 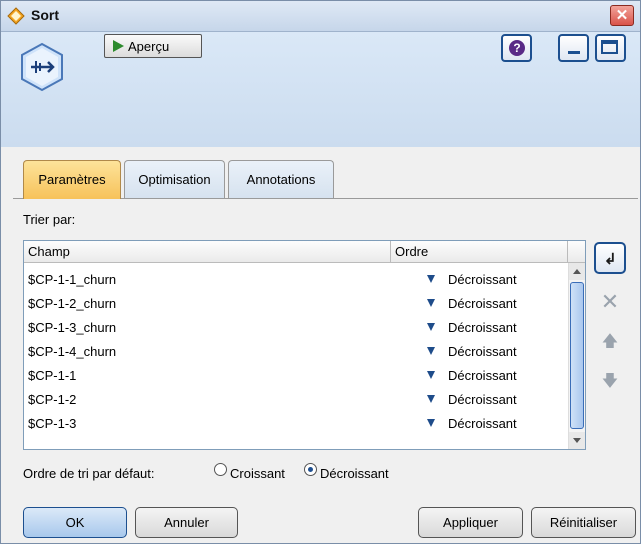 What do you see at coordinates (470, 522) in the screenshot?
I see `apply-button: Appliquer` at bounding box center [470, 522].